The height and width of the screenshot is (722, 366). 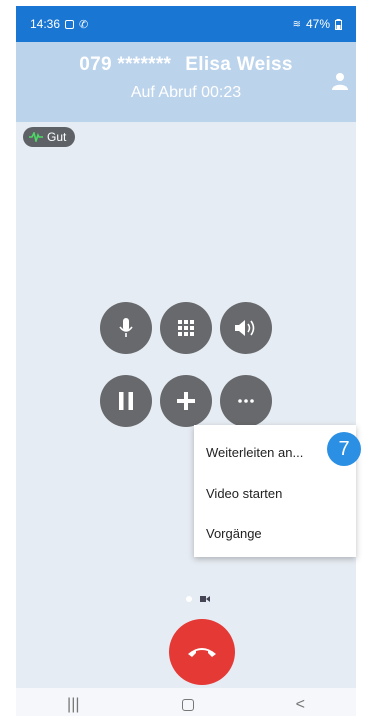 I want to click on hold-button, so click(x=126, y=401).